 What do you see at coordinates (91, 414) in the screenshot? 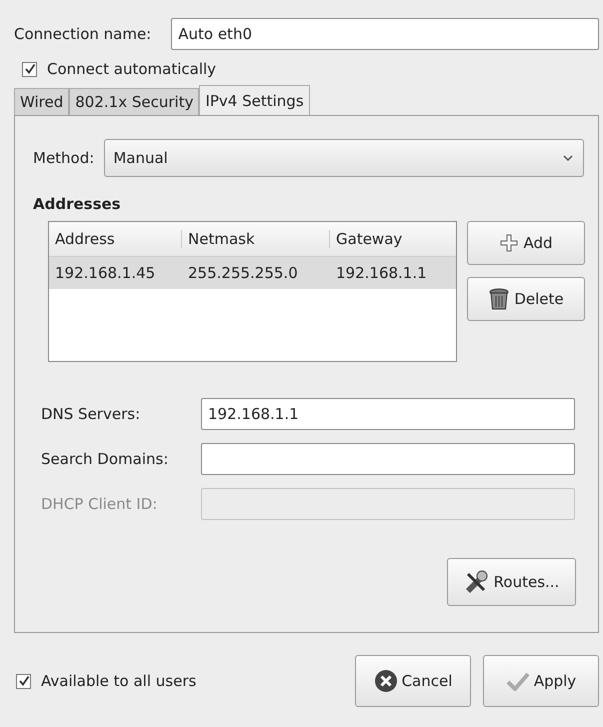
I see `field-label: DNS Servers:` at bounding box center [91, 414].